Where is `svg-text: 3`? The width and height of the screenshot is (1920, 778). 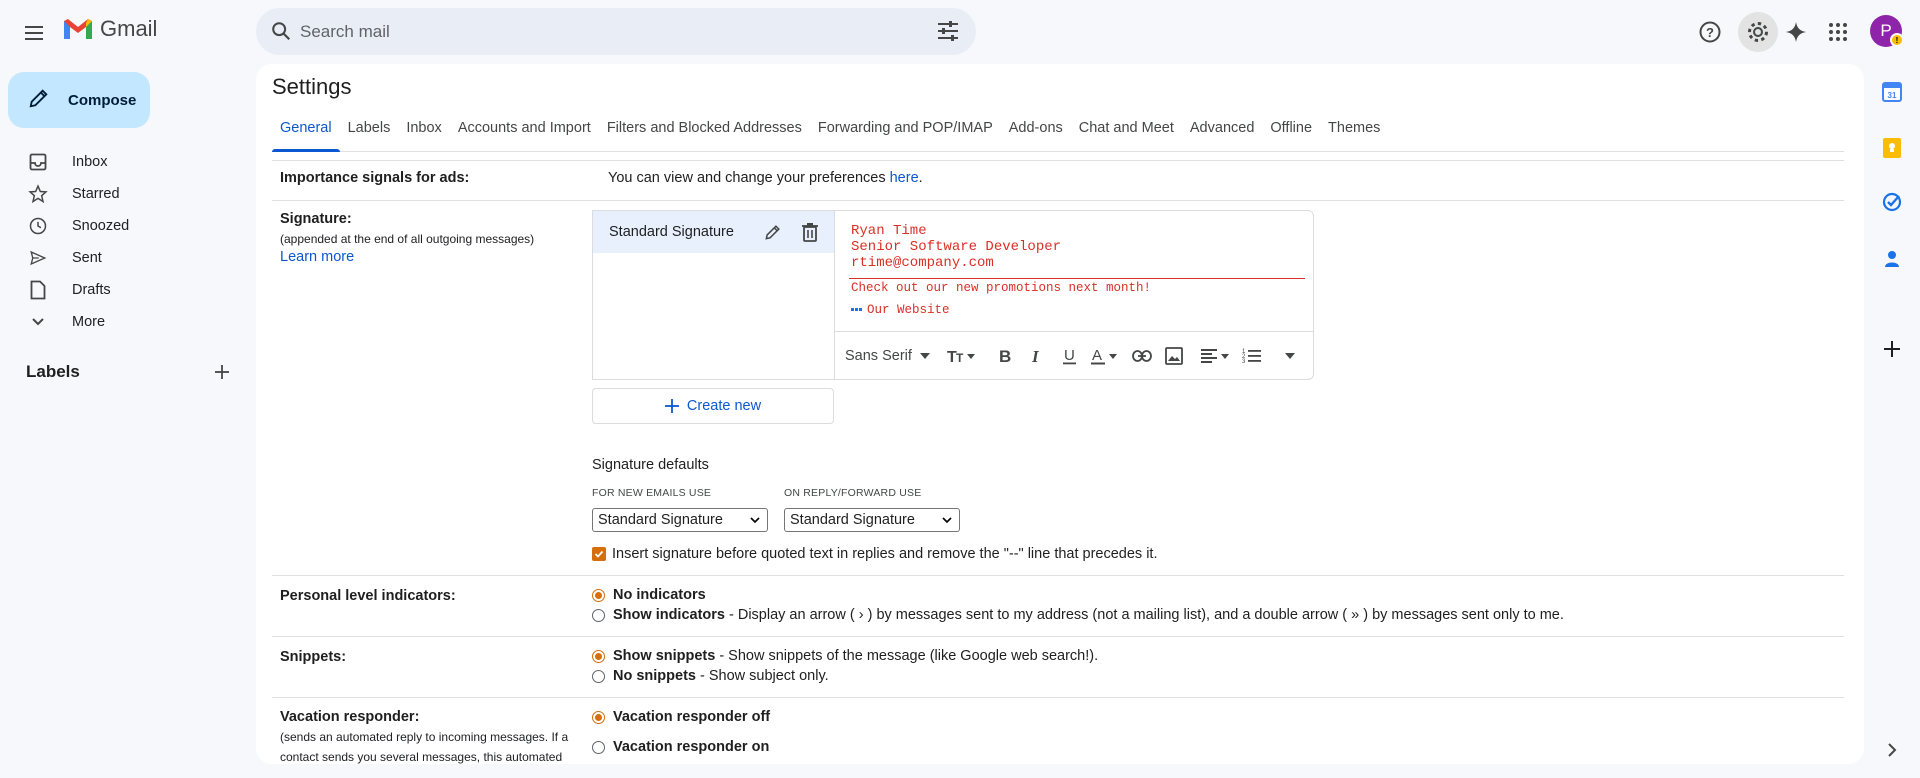 svg-text: 3 is located at coordinates (1244, 362).